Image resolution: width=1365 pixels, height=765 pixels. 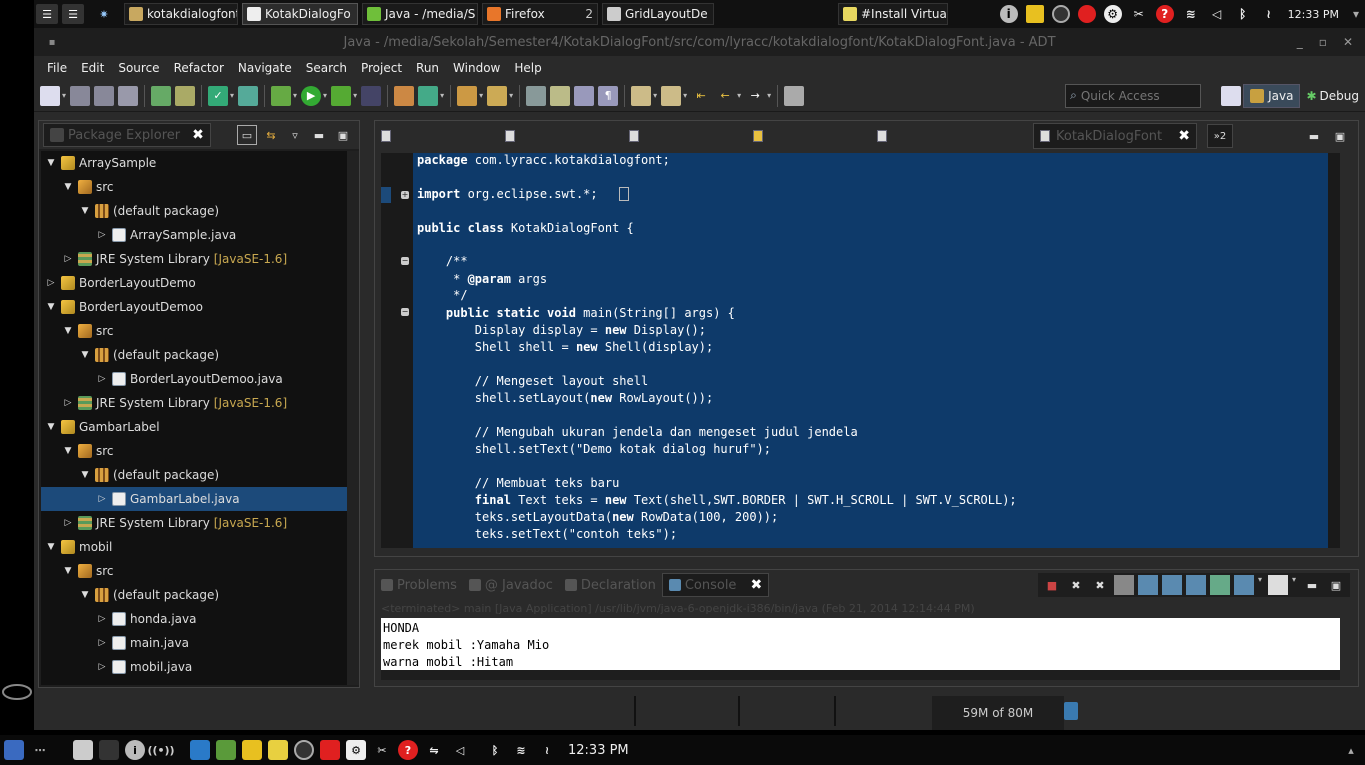 I want to click on tree-item: ▼ mobil, so click(x=194, y=547).